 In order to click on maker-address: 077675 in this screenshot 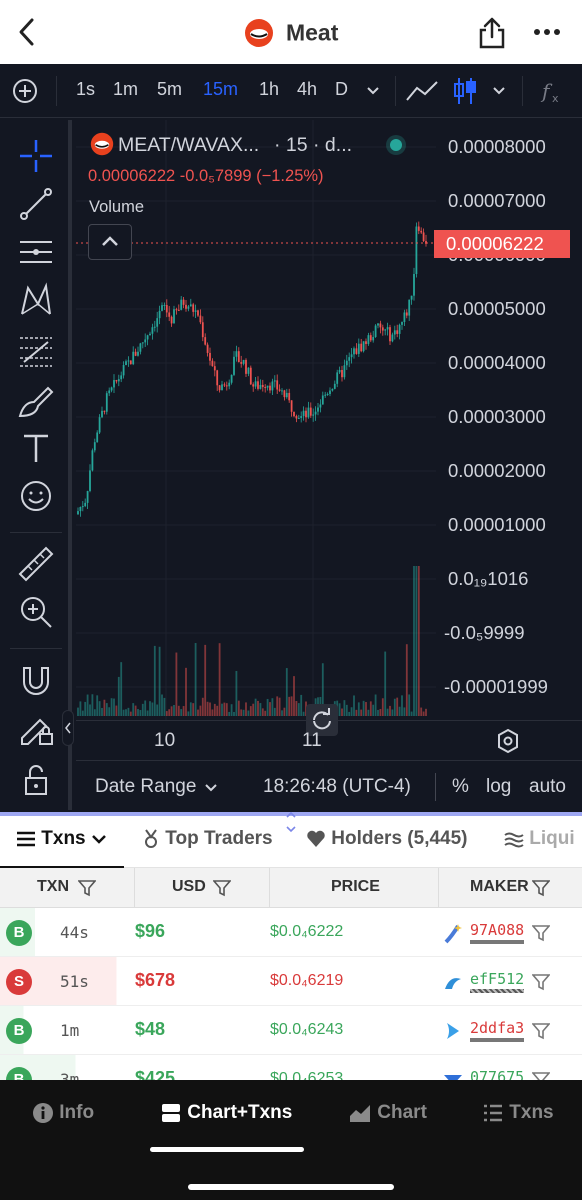, I will do `click(497, 1074)`.